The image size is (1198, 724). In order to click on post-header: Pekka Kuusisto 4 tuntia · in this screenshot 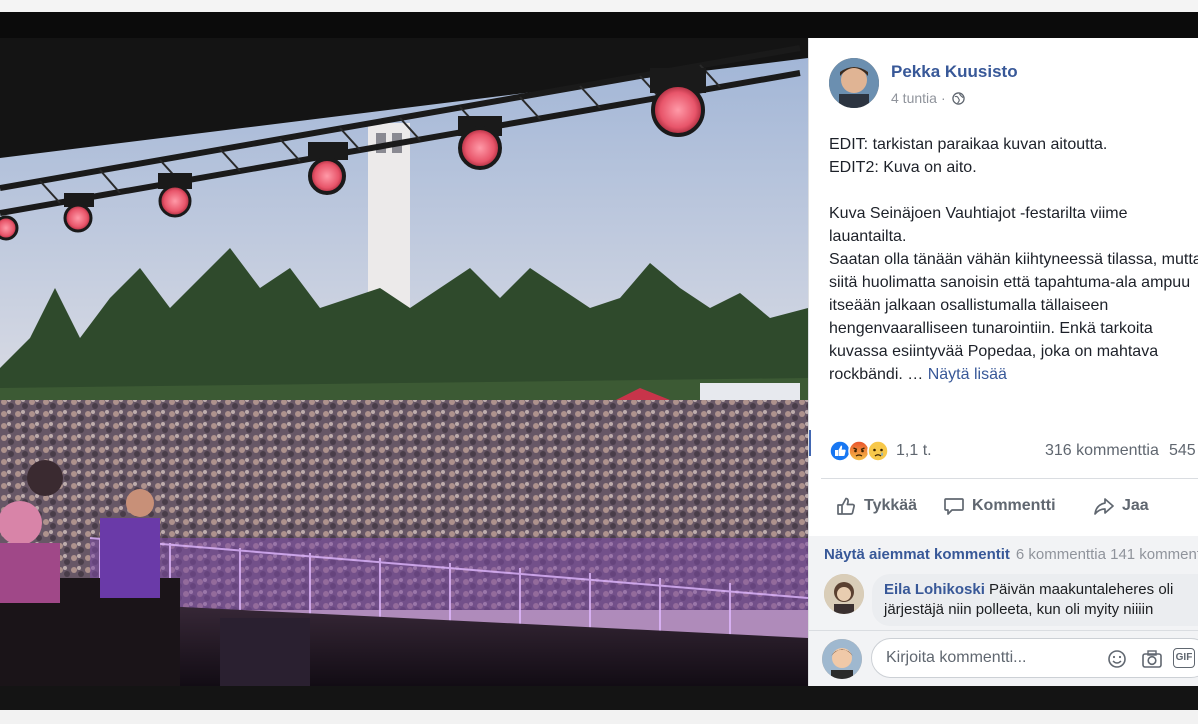, I will do `click(923, 83)`.